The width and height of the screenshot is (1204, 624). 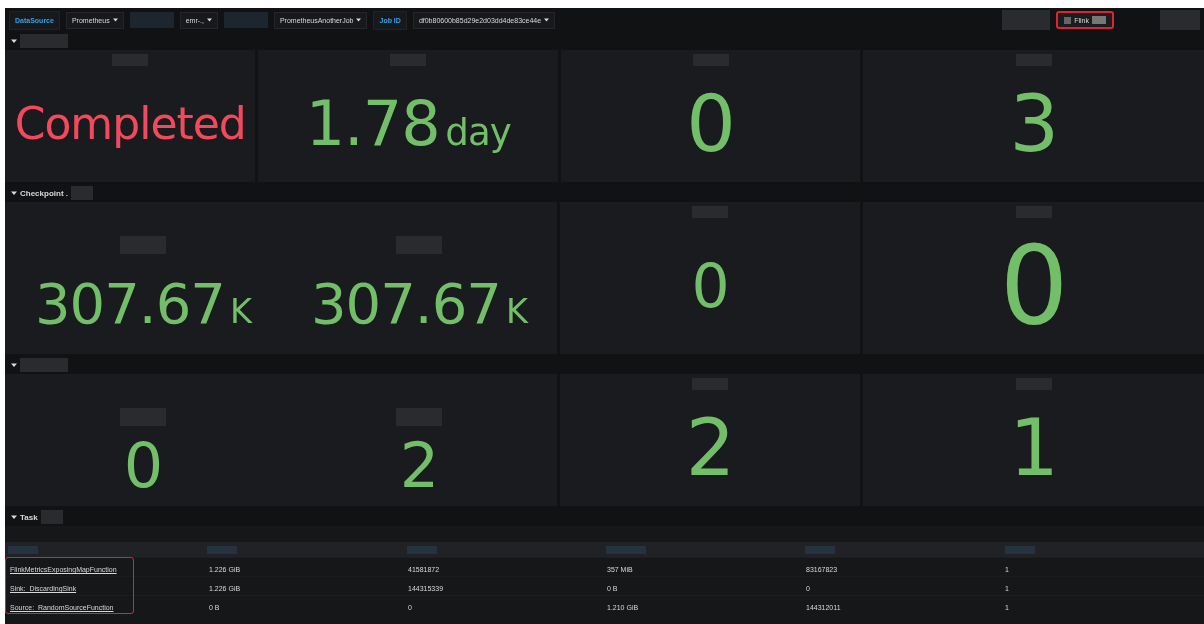 I want to click on stat-value: 1, so click(x=1033, y=448).